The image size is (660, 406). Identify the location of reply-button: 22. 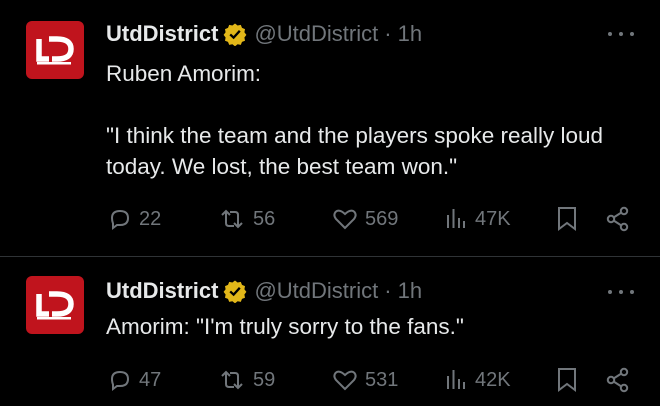
(134, 219).